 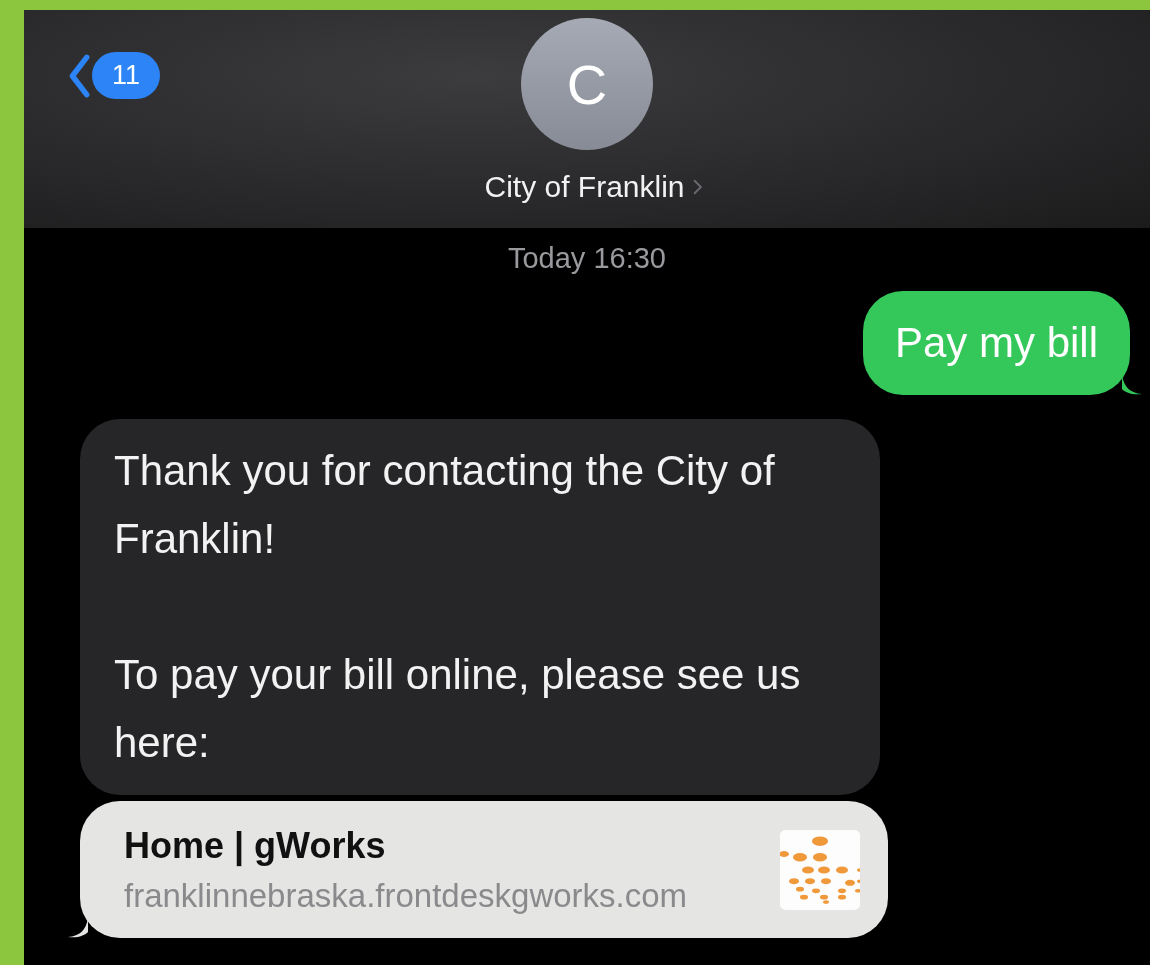 What do you see at coordinates (255, 845) in the screenshot?
I see `link-title: Home | gWorks` at bounding box center [255, 845].